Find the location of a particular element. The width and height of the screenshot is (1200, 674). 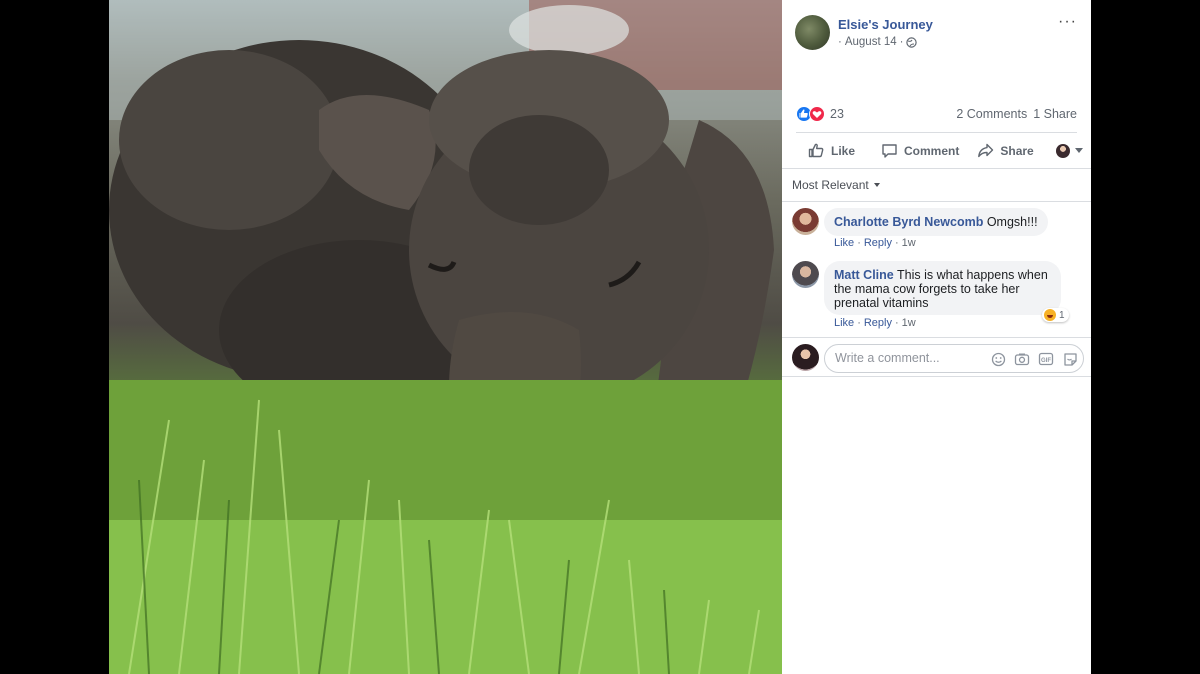

like-label: Like is located at coordinates (843, 150).